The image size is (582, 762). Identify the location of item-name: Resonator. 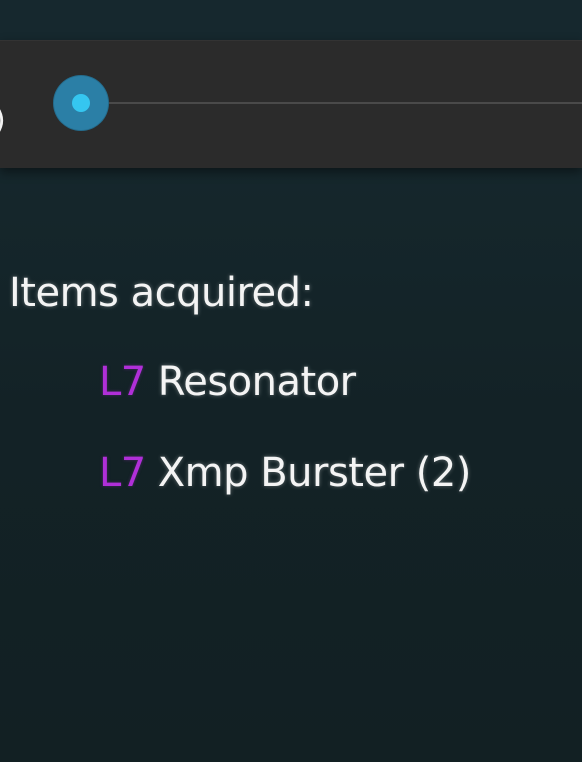
(256, 382).